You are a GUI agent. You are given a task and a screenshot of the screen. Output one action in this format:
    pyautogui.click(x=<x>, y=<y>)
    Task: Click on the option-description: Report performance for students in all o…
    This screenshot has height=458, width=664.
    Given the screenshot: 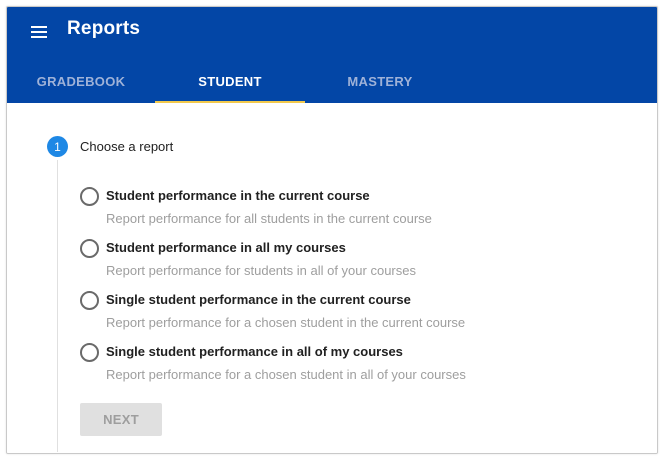 What is the action you would take?
    pyautogui.click(x=261, y=270)
    